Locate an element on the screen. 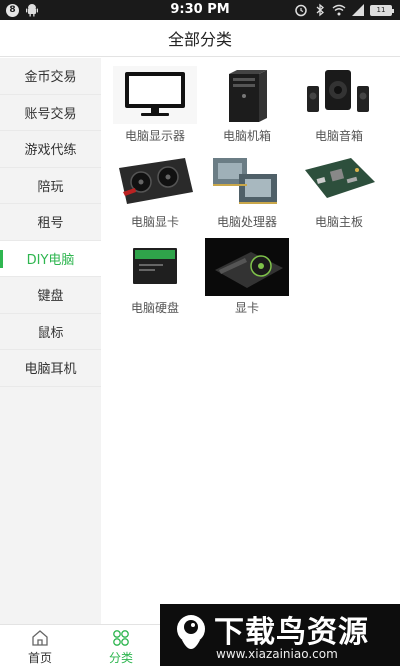 The image size is (400, 666). wifi-icon is located at coordinates (339, 10).